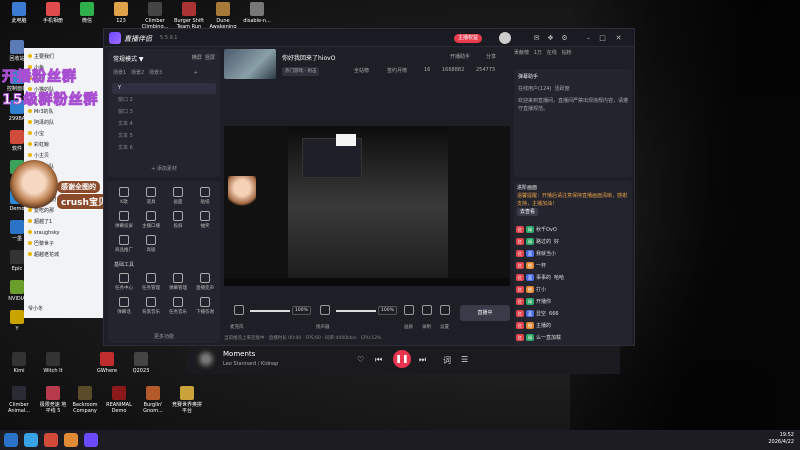 The image size is (800, 450). Describe the element at coordinates (197, 58) in the screenshot. I see `tab-landscape: 横屏` at that location.